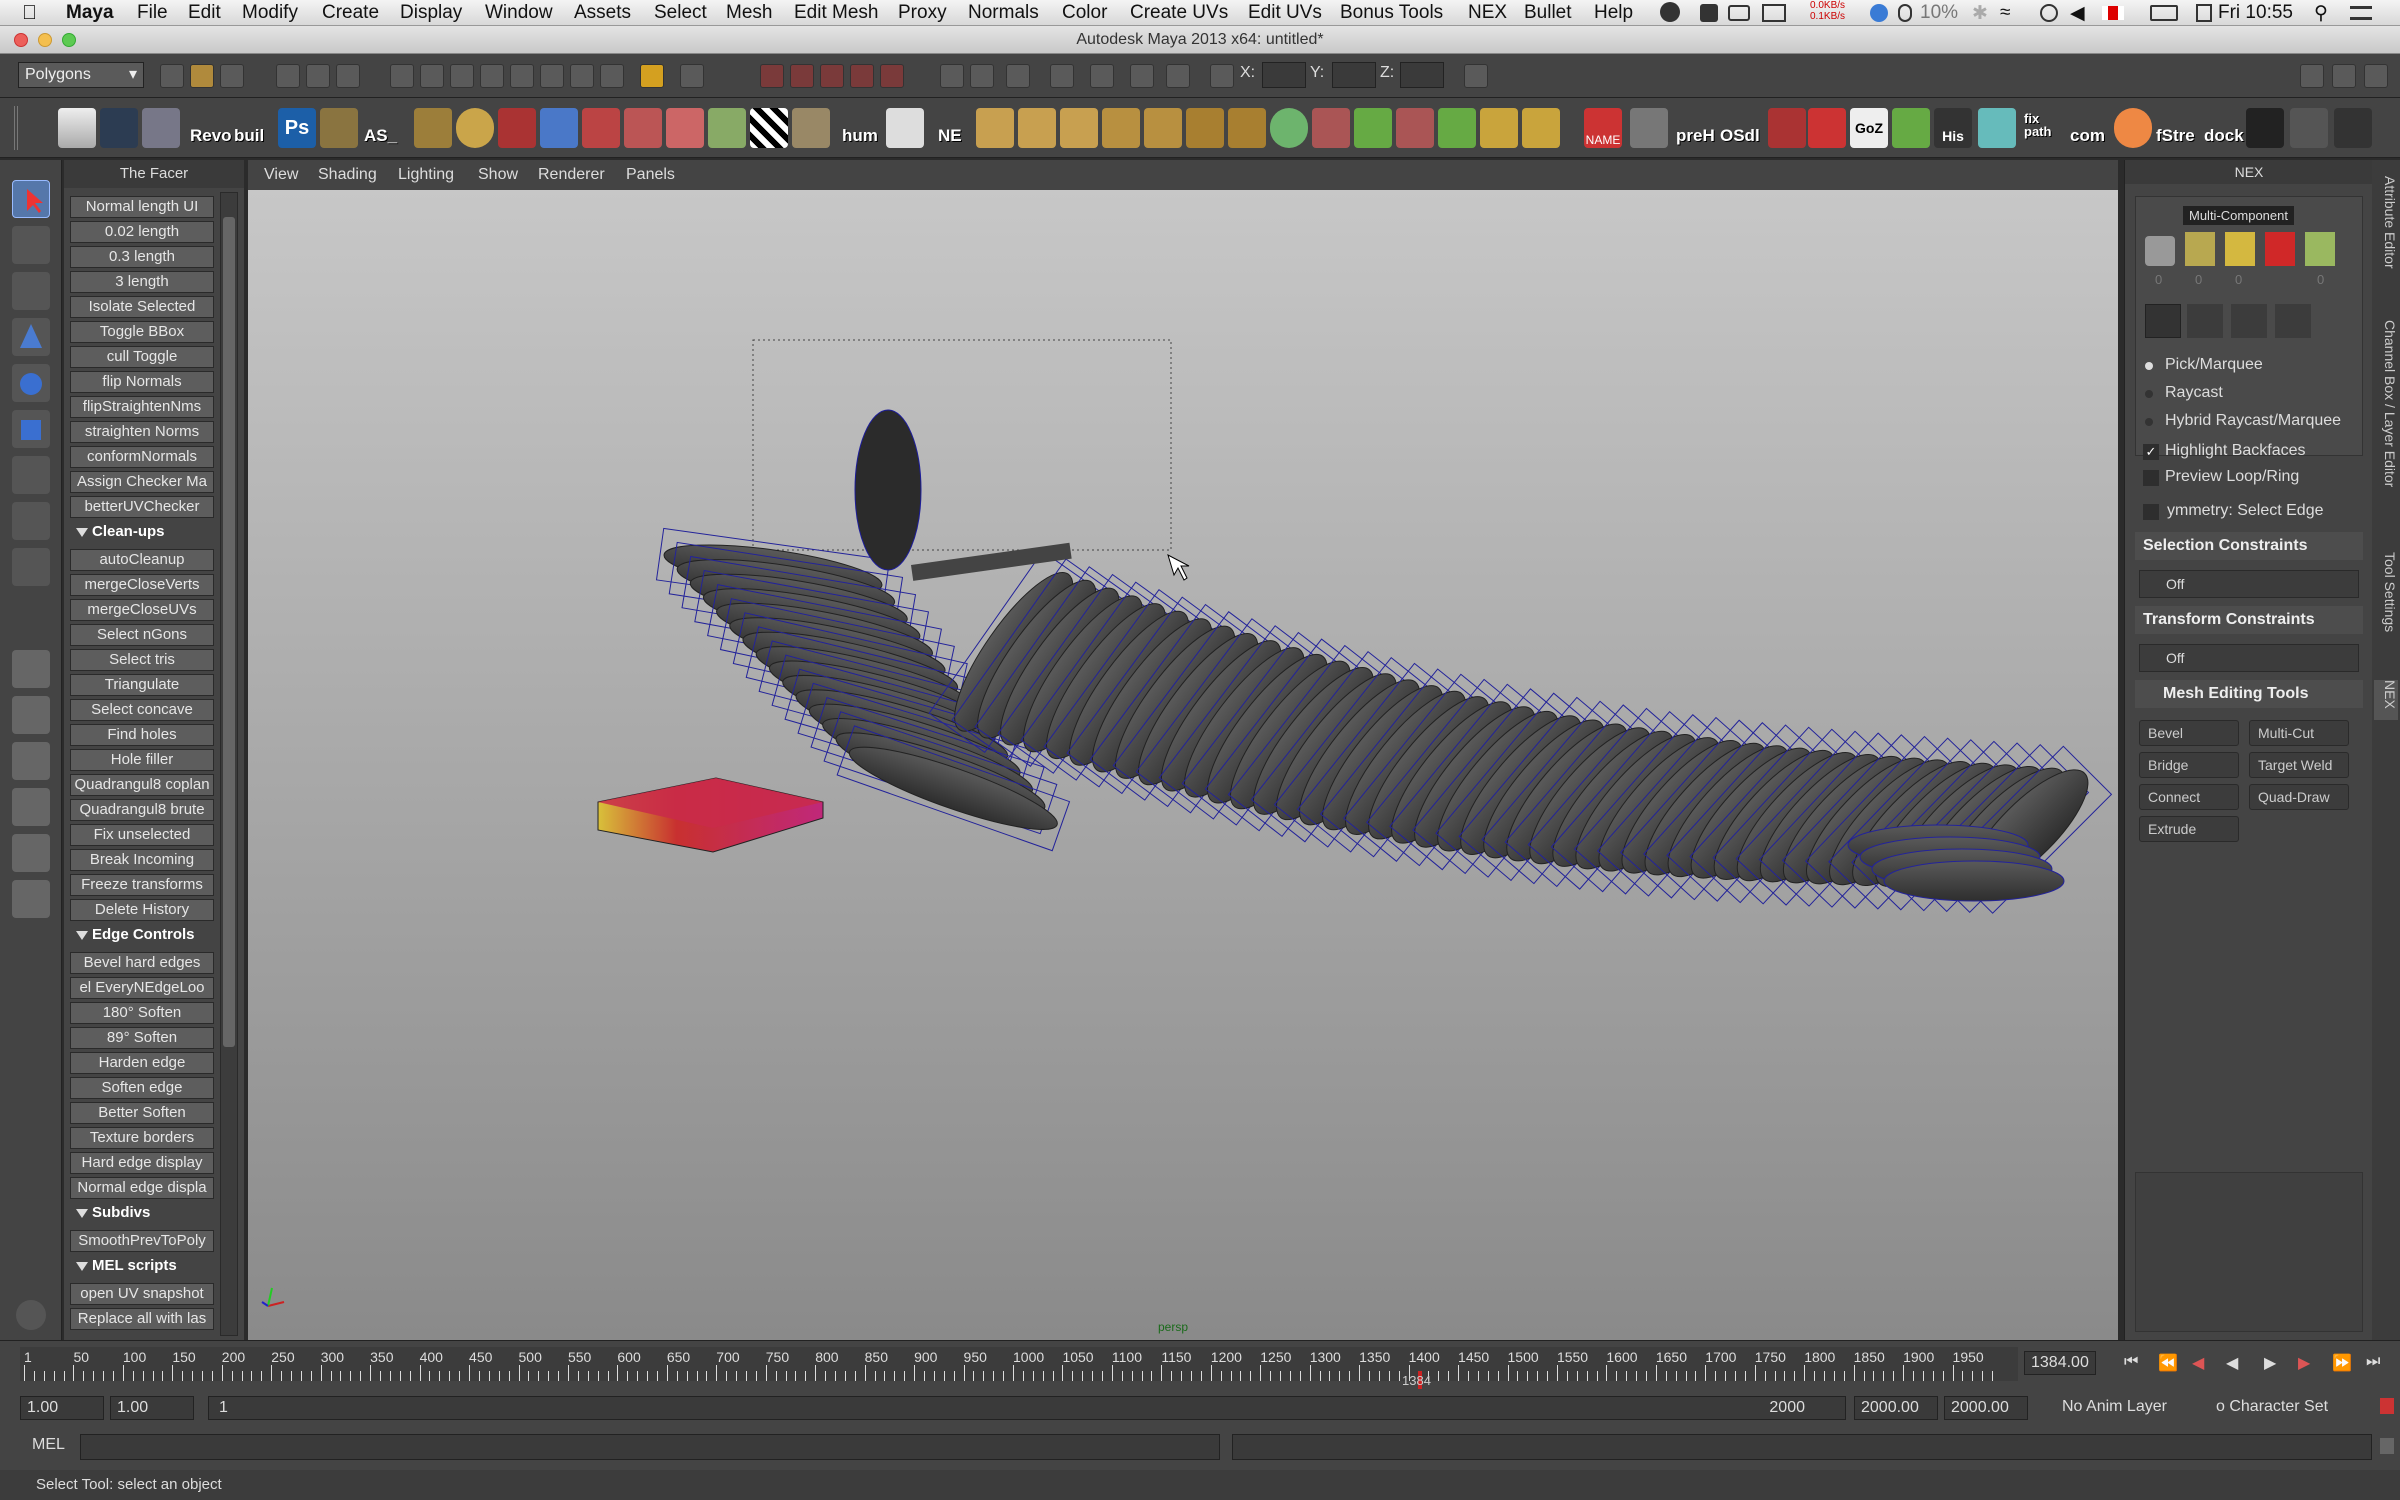 Image resolution: width=2400 pixels, height=1500 pixels. I want to click on layout-outliner-icon, so click(31, 761).